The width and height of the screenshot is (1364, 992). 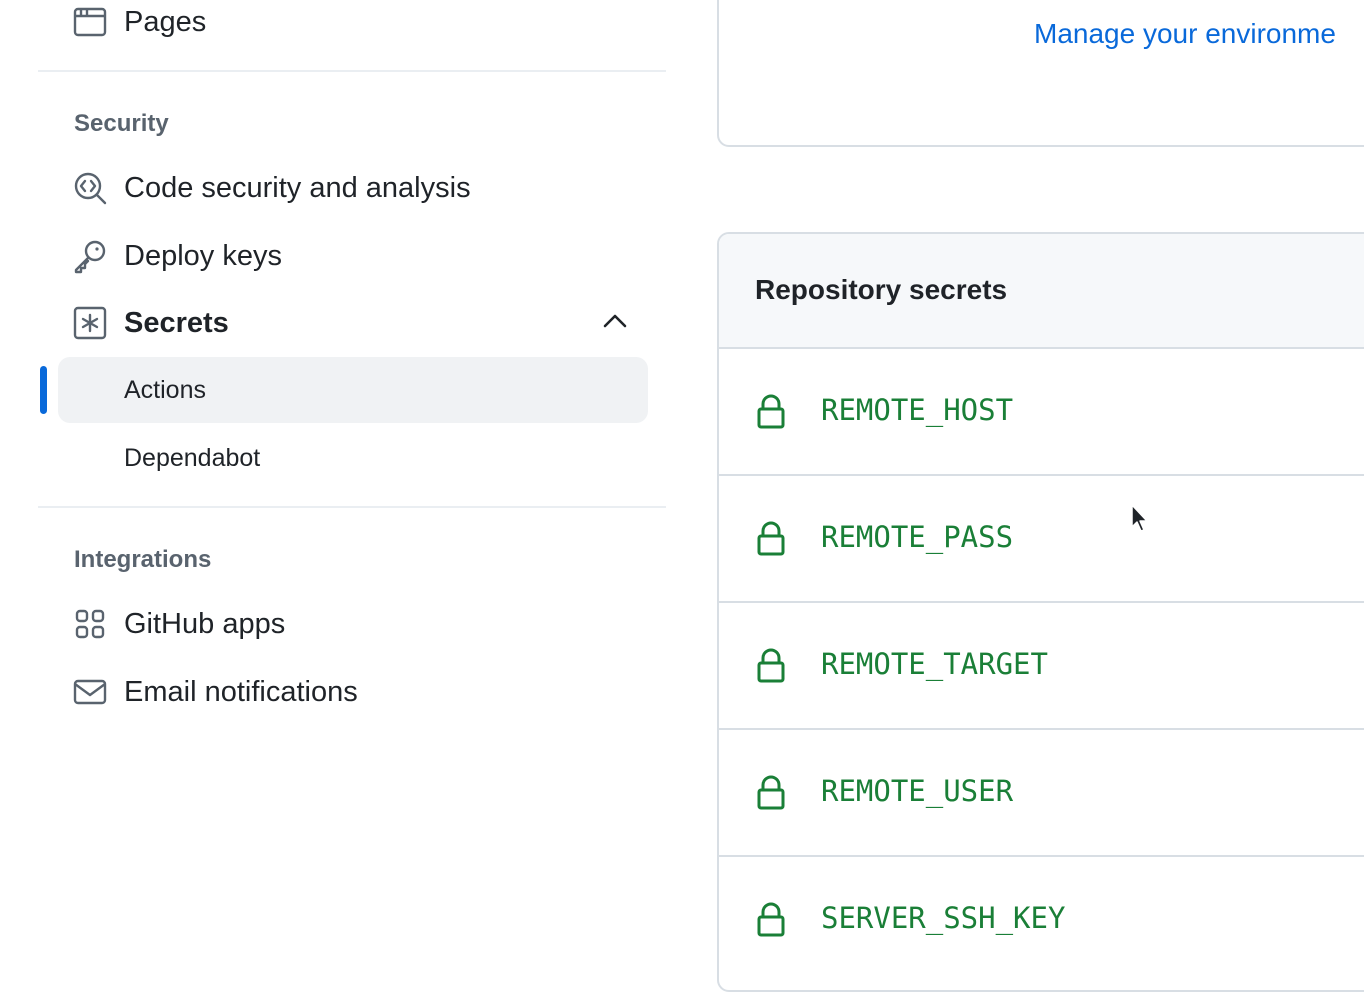 I want to click on mail-icon, so click(x=90, y=692).